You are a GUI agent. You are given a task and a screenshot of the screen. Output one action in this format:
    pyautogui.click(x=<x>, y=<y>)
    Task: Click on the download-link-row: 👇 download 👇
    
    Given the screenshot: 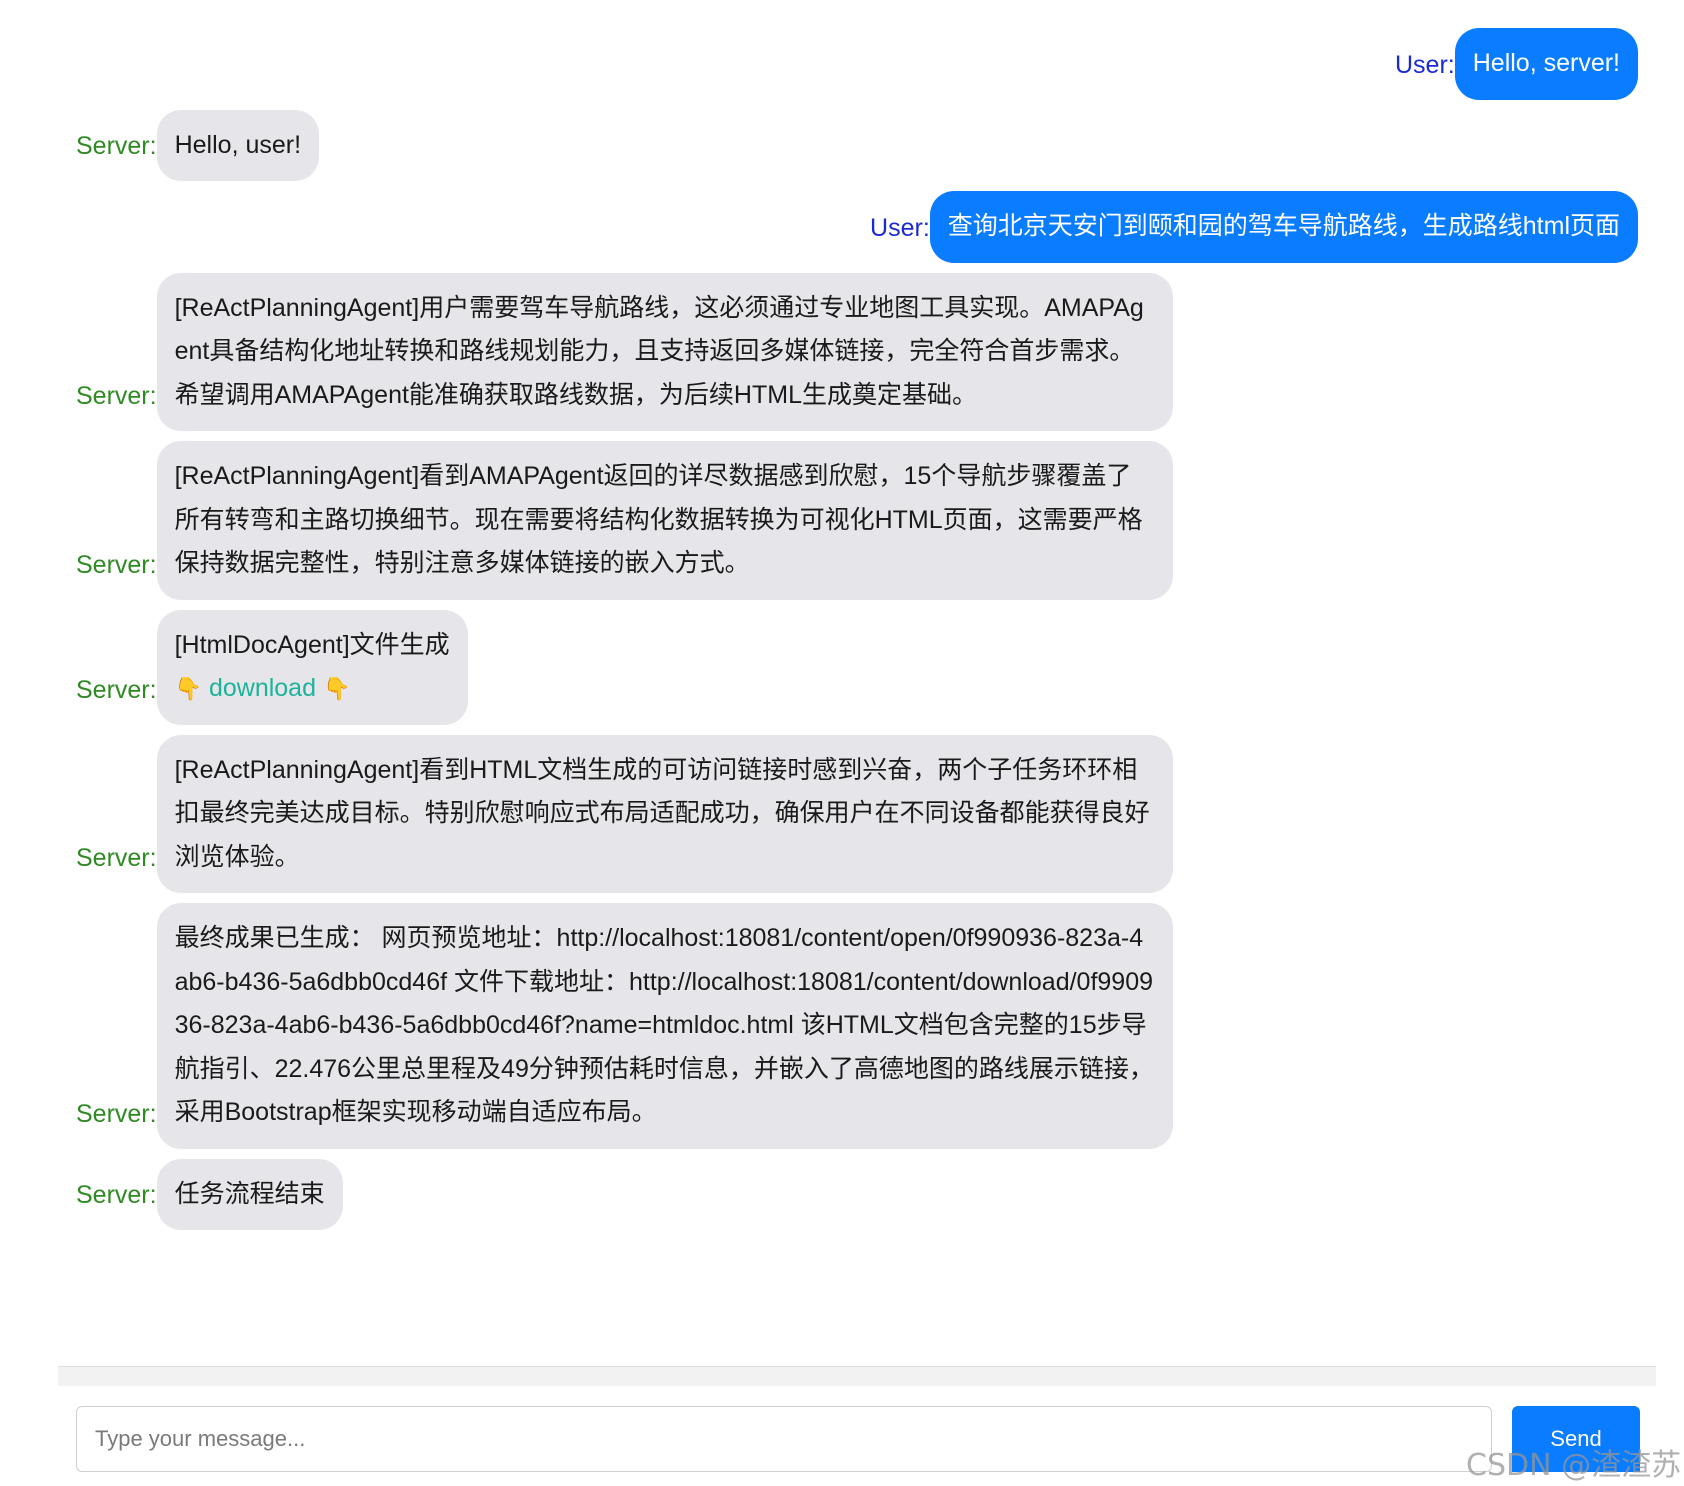 What is the action you would take?
    pyautogui.click(x=312, y=689)
    